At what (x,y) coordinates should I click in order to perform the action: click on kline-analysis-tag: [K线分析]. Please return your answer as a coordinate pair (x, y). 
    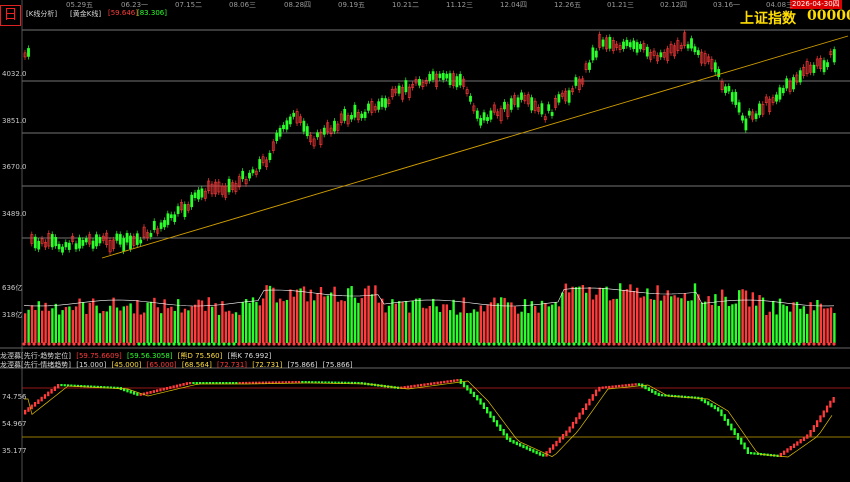
    Looking at the image, I should click on (41, 14).